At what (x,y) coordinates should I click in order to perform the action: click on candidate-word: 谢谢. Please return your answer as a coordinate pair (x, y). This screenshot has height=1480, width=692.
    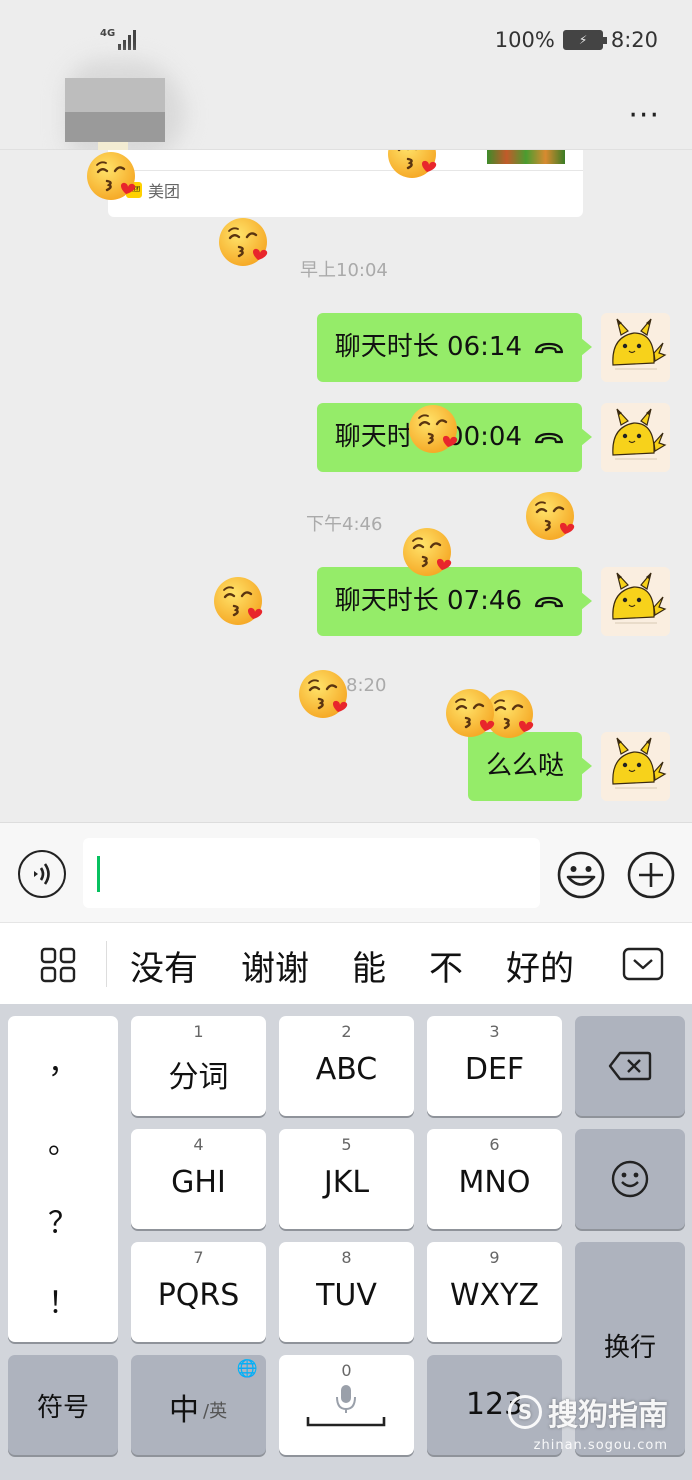
    Looking at the image, I should click on (275, 965).